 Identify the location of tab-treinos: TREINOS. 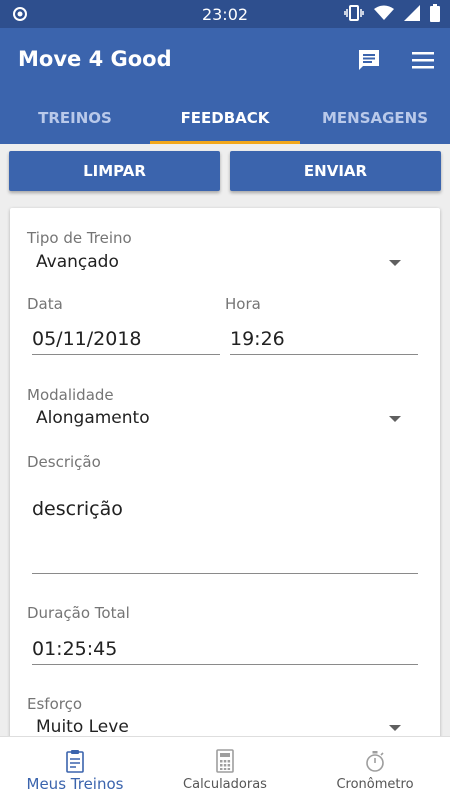
(75, 118).